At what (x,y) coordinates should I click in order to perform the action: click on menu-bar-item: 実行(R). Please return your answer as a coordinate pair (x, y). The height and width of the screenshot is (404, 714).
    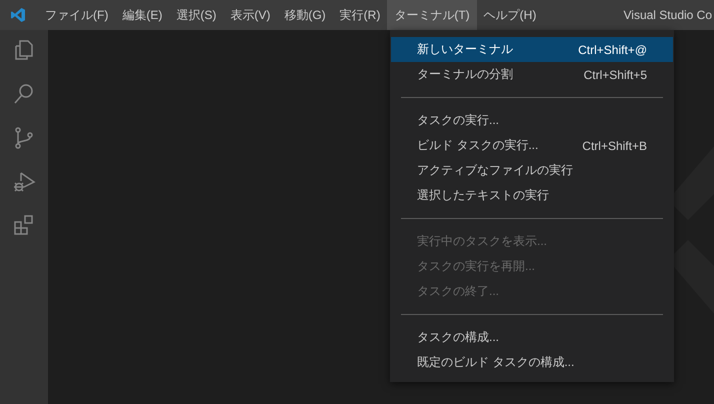
    Looking at the image, I should click on (360, 15).